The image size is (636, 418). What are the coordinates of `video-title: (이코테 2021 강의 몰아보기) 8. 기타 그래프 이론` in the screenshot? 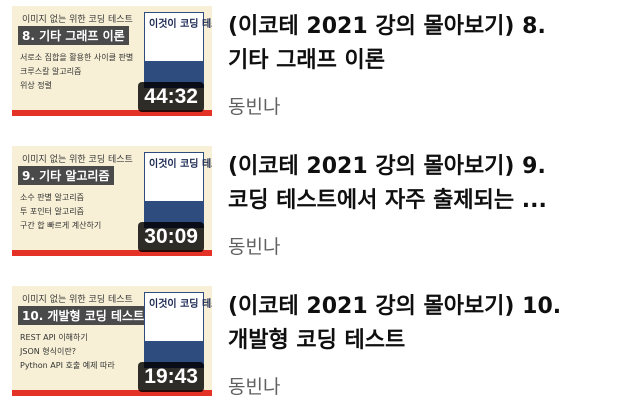 It's located at (428, 44).